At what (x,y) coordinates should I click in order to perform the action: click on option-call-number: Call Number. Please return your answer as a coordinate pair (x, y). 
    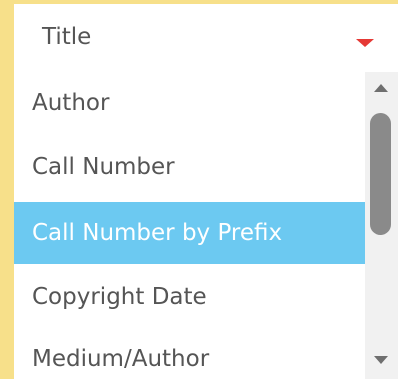
    Looking at the image, I should click on (194, 167).